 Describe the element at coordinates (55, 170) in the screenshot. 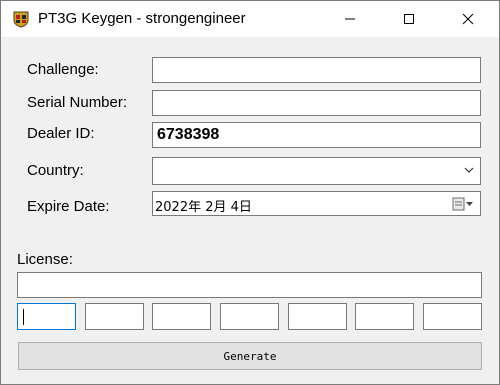

I see `country-label: Country:` at that location.